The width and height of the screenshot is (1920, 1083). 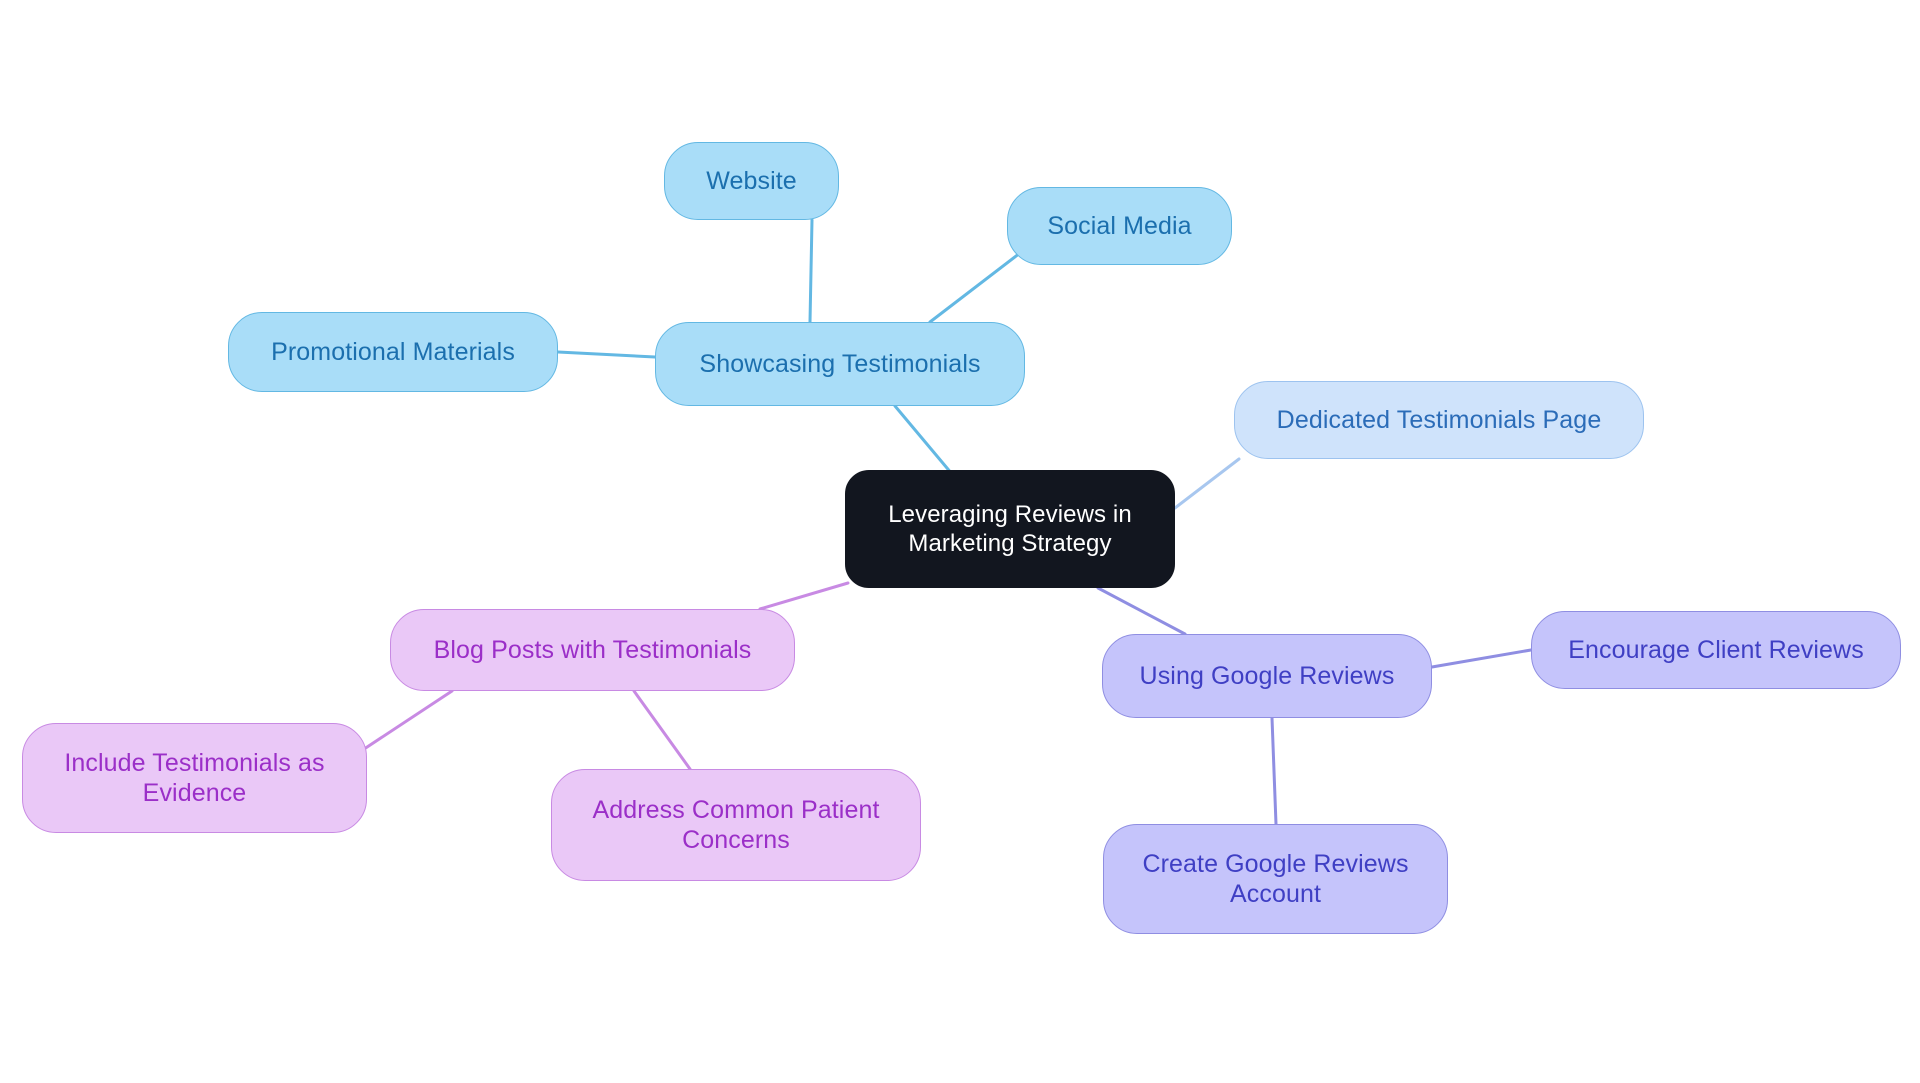 I want to click on edge-google-reviews-to-encourage, so click(x=1481, y=658).